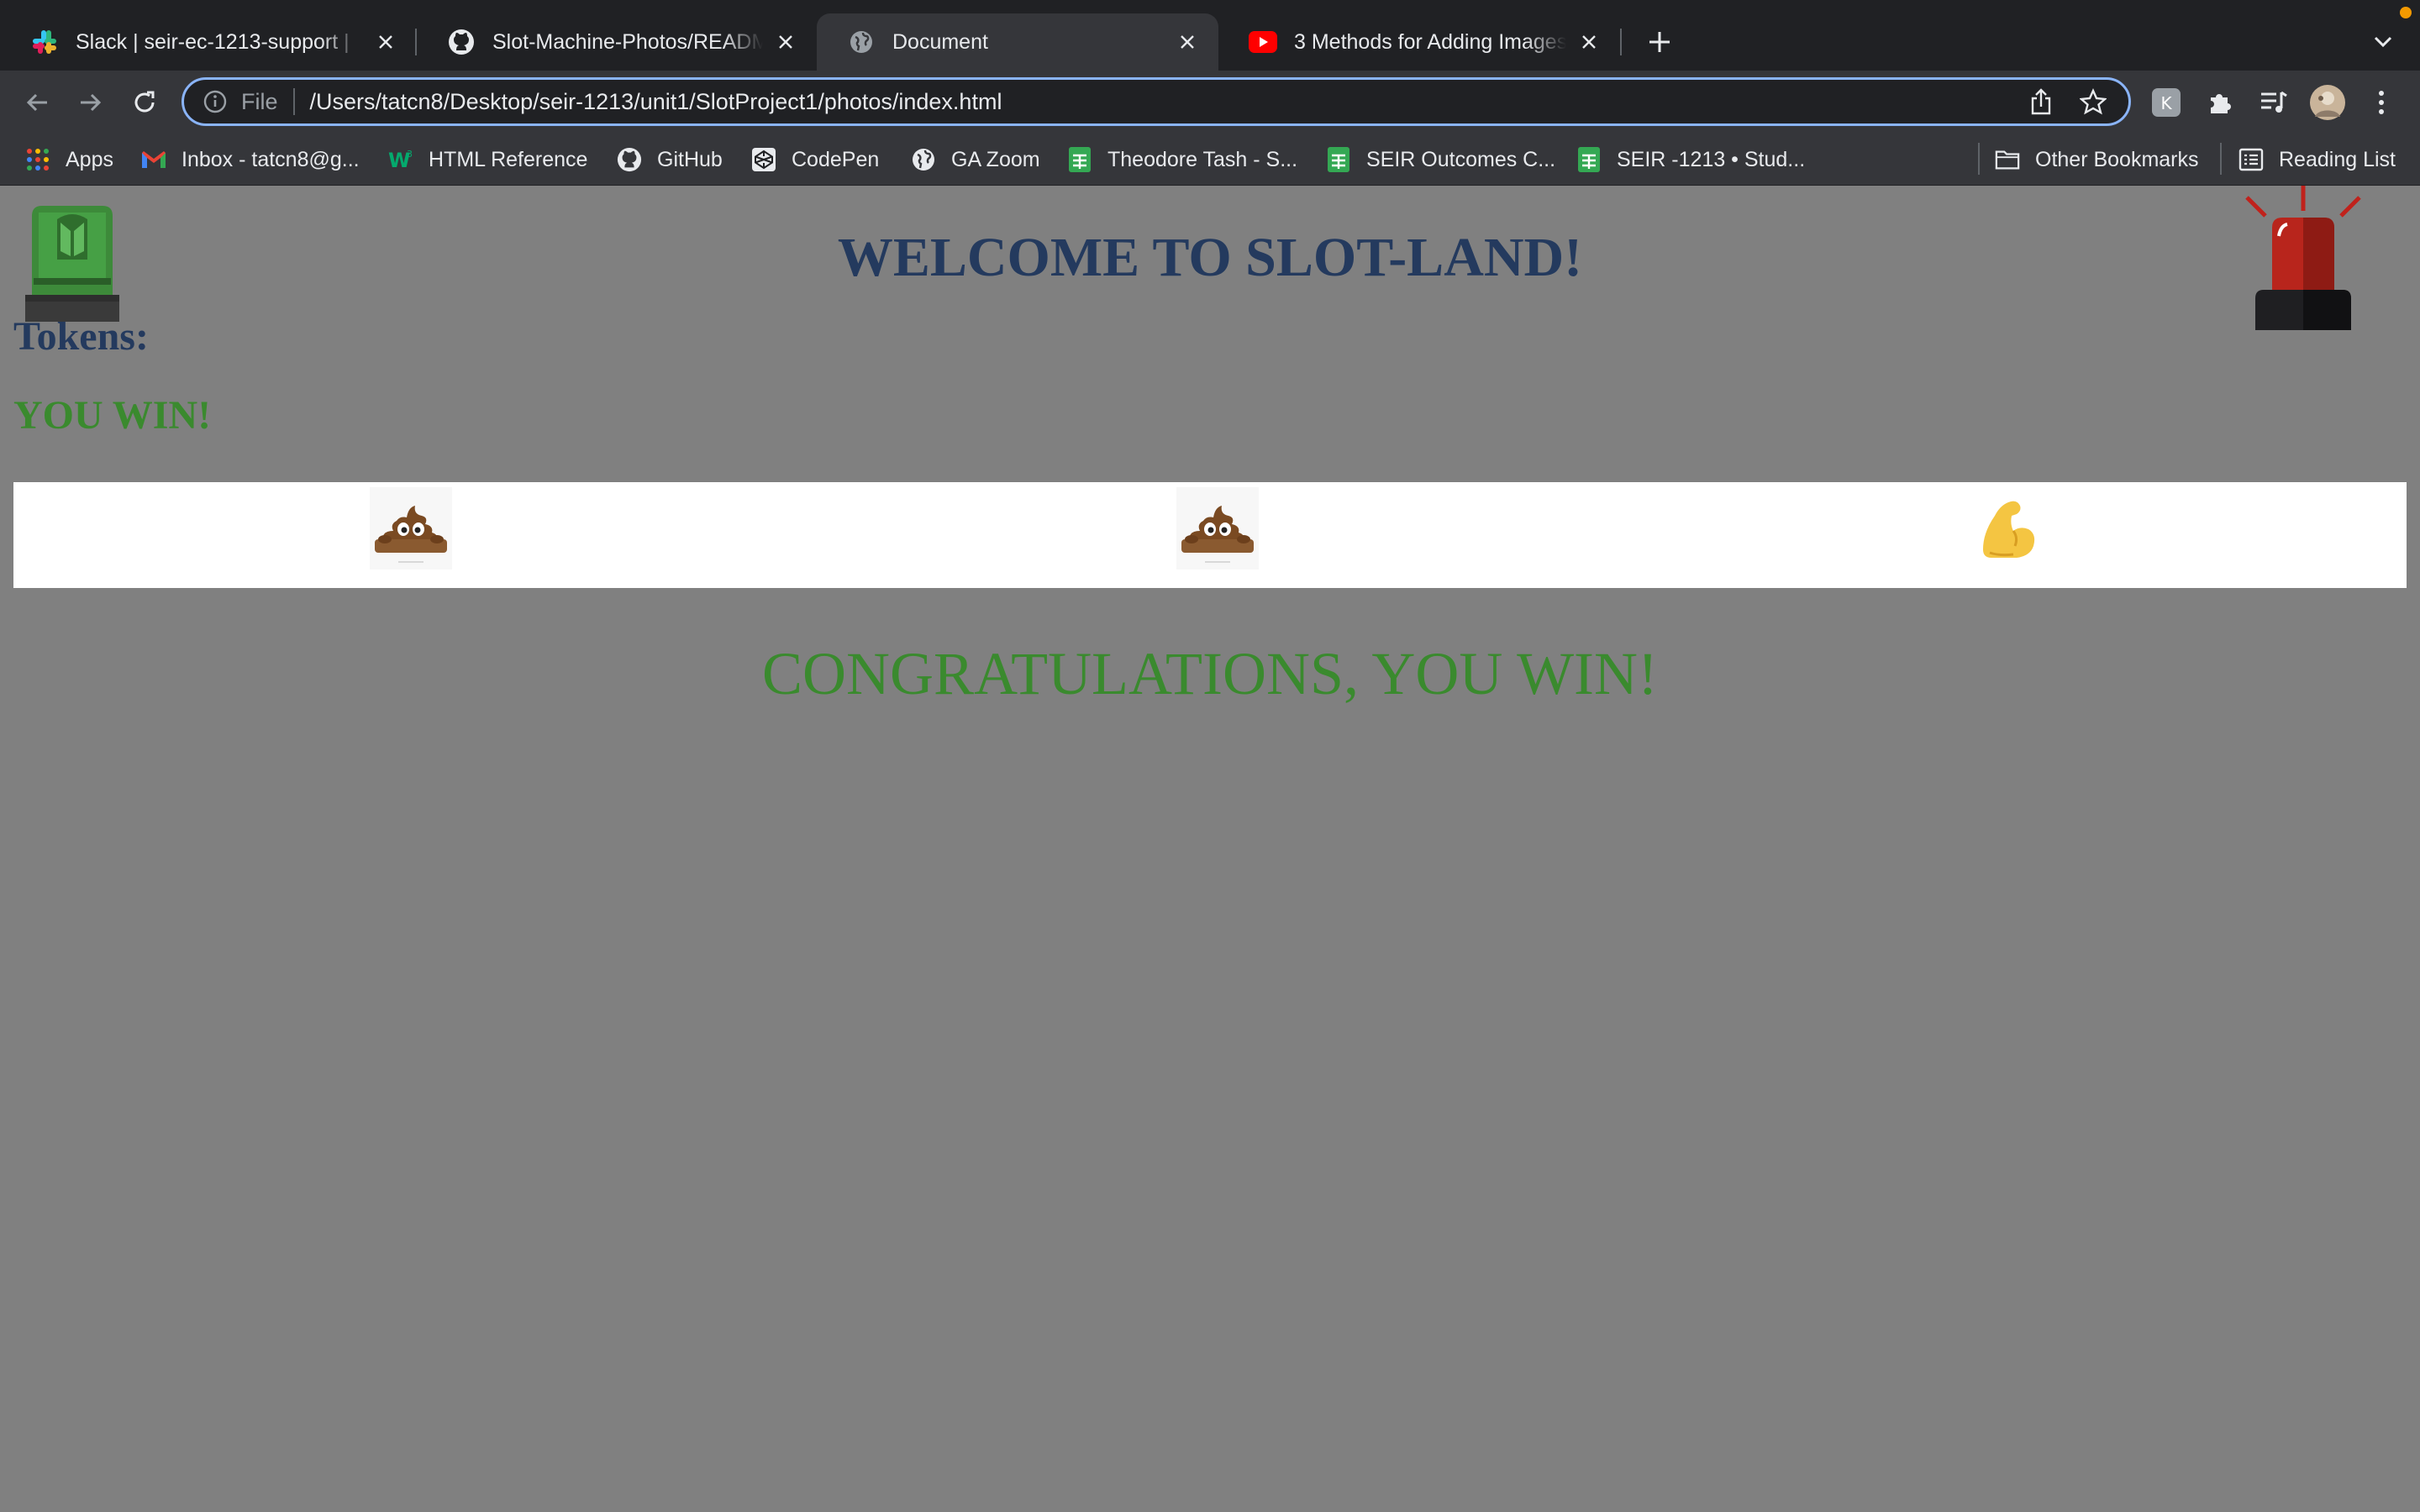 This screenshot has width=2420, height=1512. What do you see at coordinates (690, 159) in the screenshot?
I see `bookmark-label: GitHub` at bounding box center [690, 159].